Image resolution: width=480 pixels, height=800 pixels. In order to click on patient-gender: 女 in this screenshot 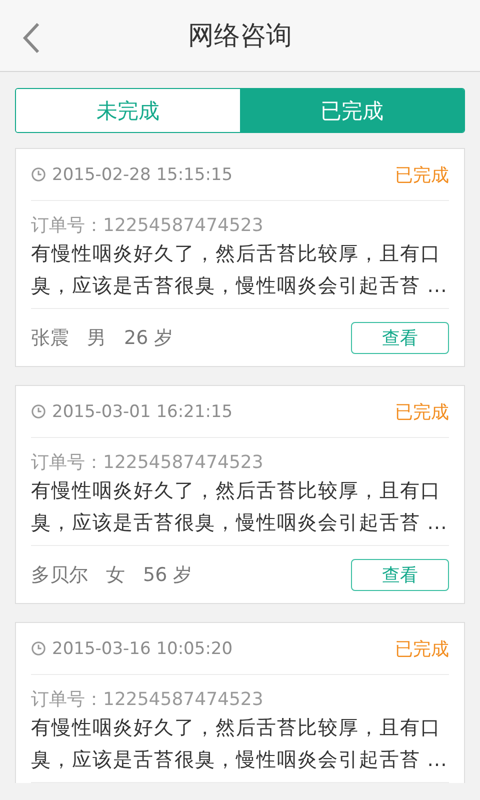, I will do `click(115, 575)`.